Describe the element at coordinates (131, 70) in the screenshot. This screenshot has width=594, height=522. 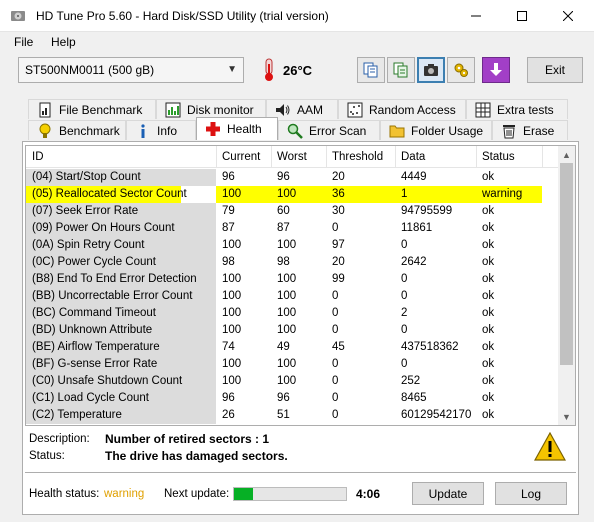
I see `drive-select: ST500NM0011 (500 gB) ▼` at that location.